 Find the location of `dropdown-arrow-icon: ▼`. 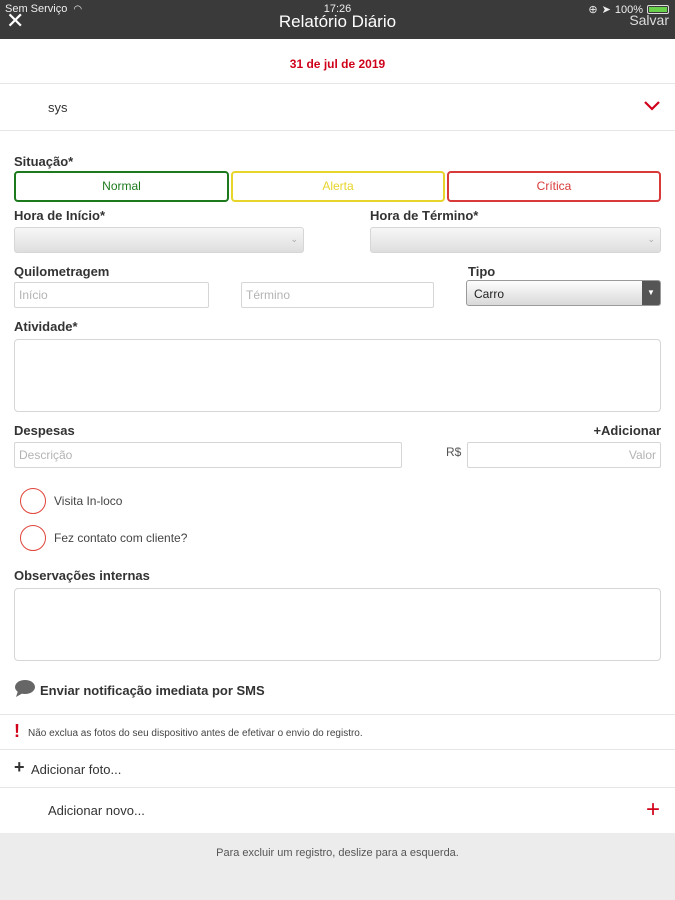

dropdown-arrow-icon: ▼ is located at coordinates (651, 293).